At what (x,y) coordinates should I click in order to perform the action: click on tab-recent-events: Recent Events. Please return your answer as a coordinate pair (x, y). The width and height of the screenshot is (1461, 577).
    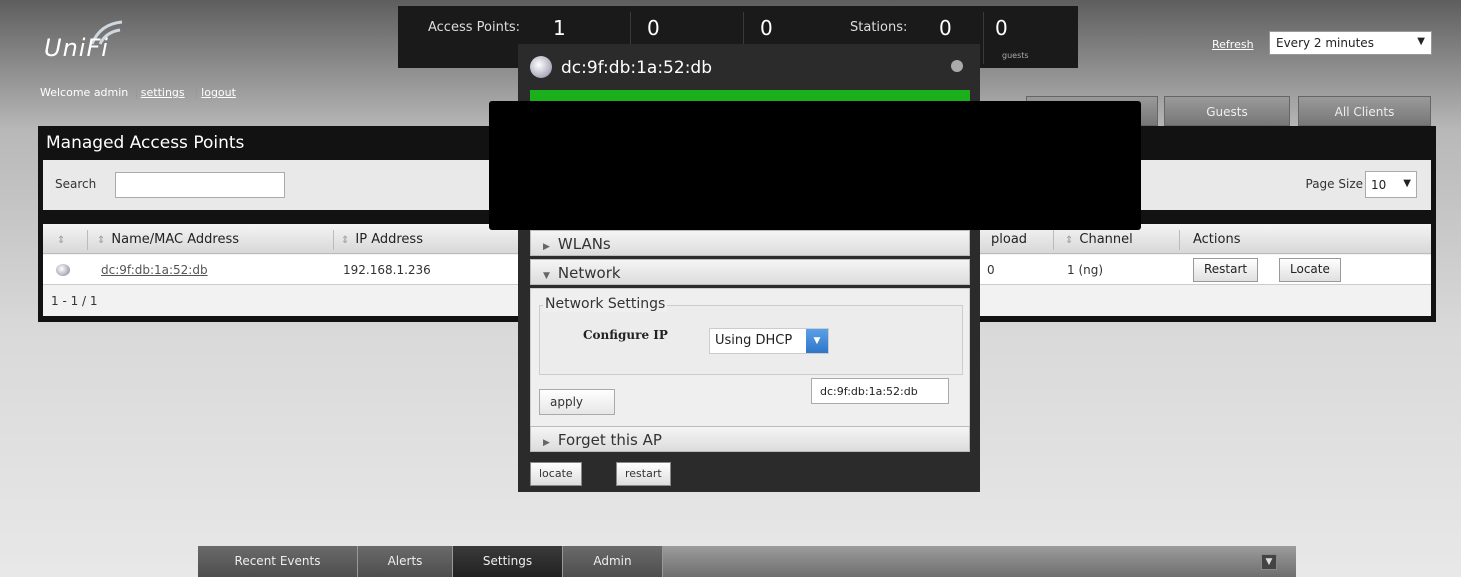
    Looking at the image, I should click on (278, 561).